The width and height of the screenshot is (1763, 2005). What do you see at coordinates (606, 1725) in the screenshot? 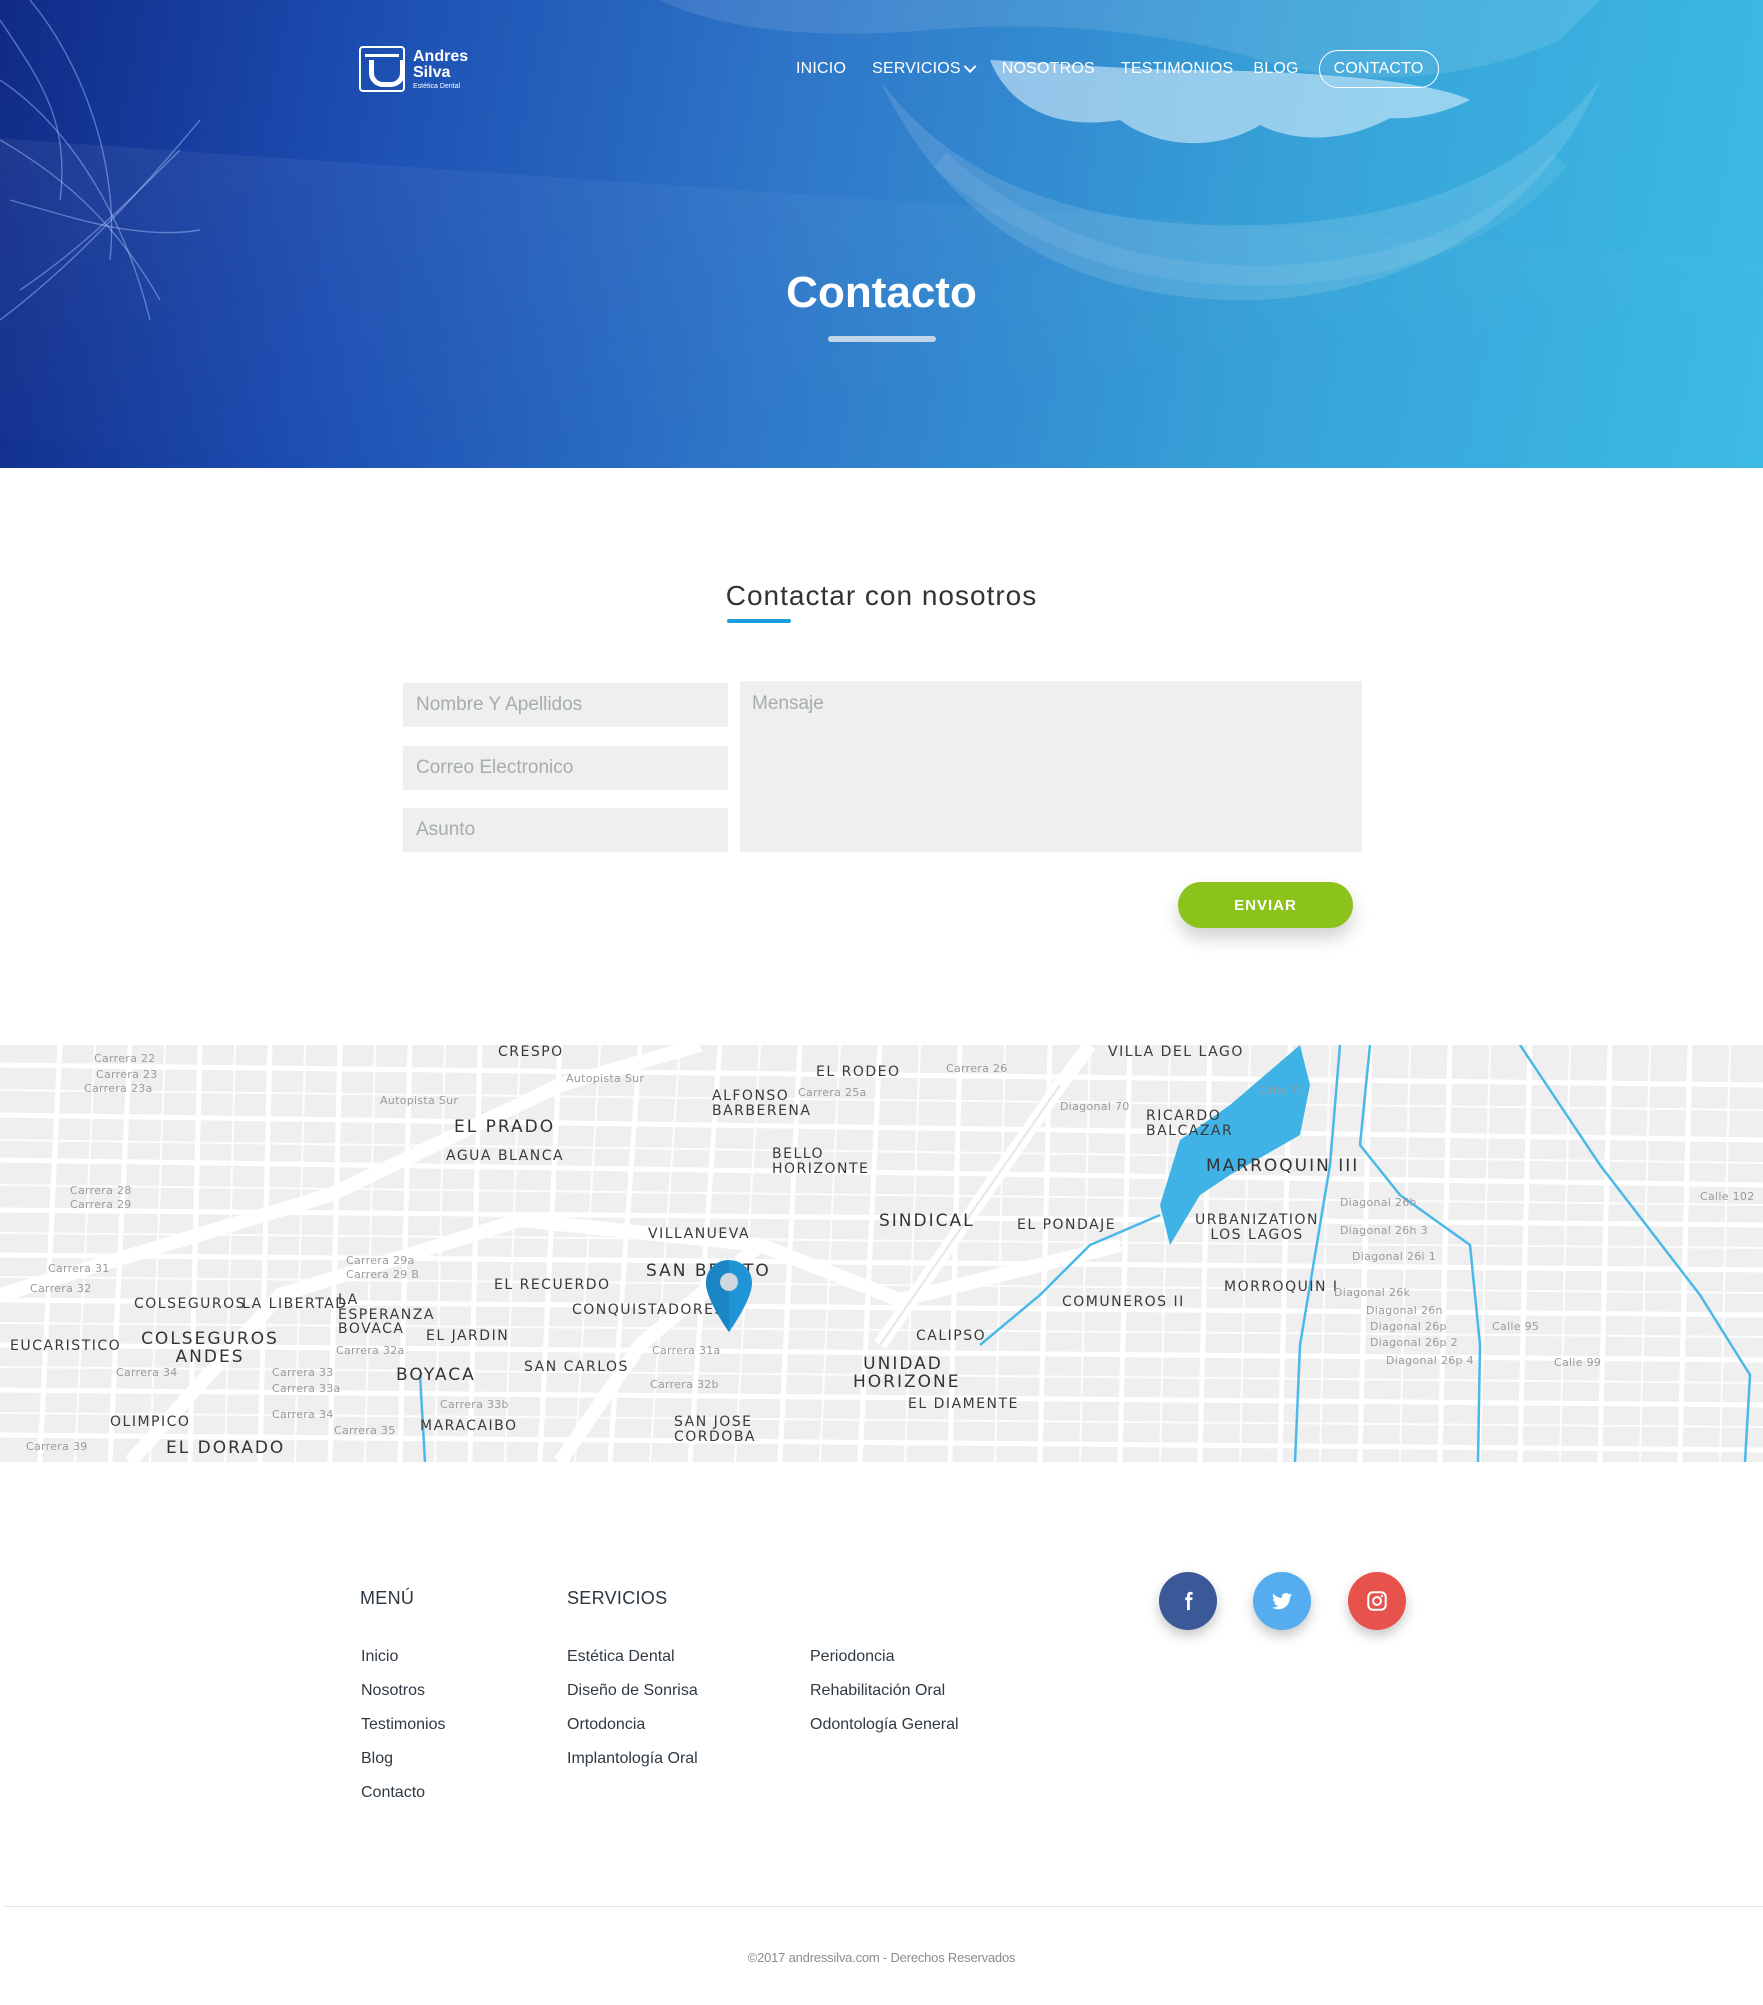
I see `footer-service-link: Ortodoncia` at bounding box center [606, 1725].